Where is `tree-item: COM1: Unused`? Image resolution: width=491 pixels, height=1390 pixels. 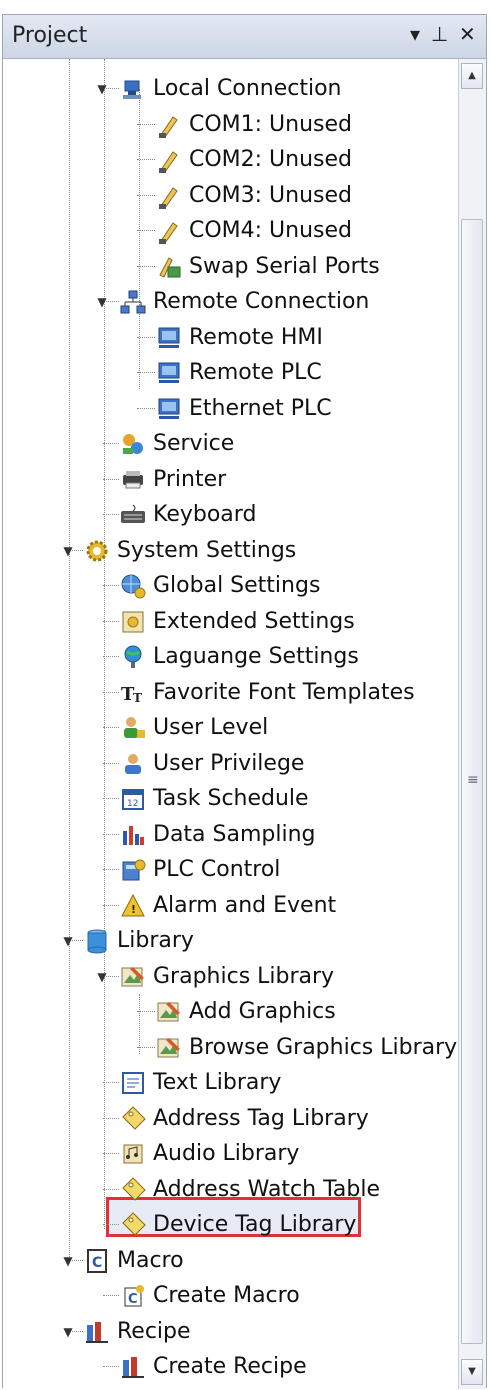
tree-item: COM1: Unused is located at coordinates (230, 128).